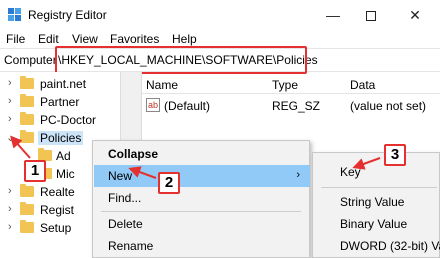 The height and width of the screenshot is (258, 440). What do you see at coordinates (125, 224) in the screenshot?
I see `menu-item-label: Delete` at bounding box center [125, 224].